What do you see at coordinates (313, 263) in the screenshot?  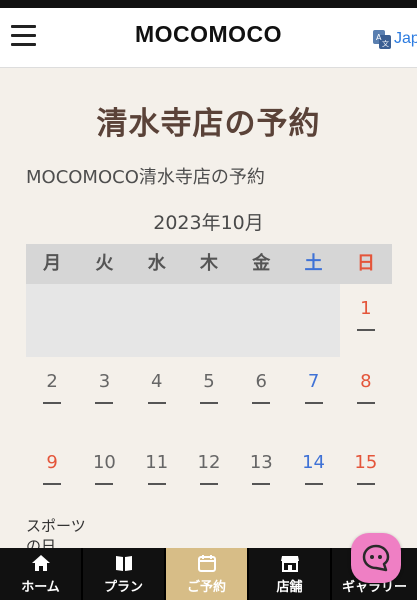 I see `weekday-sat: 土` at bounding box center [313, 263].